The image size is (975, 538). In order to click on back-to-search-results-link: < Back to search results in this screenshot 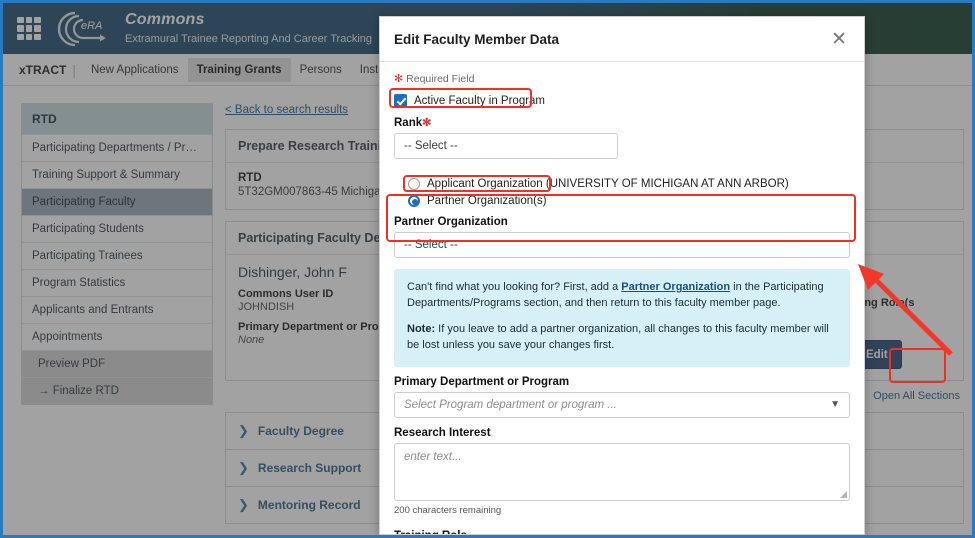, I will do `click(286, 110)`.